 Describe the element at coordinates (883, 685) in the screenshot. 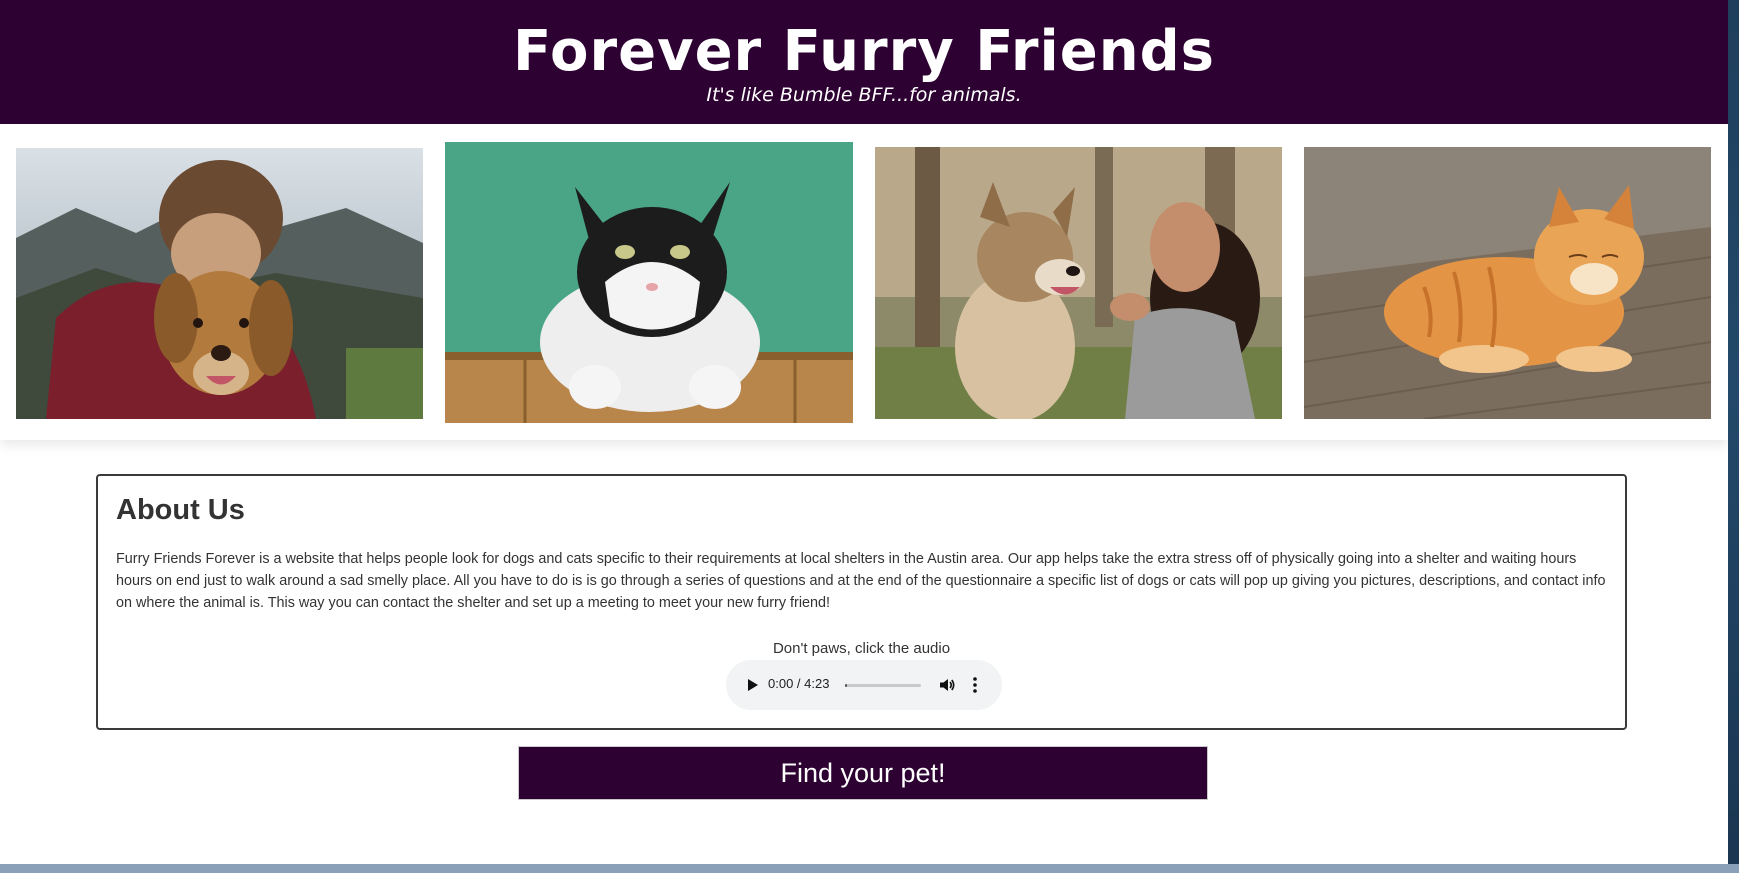

I see `audio-seek-slider` at that location.